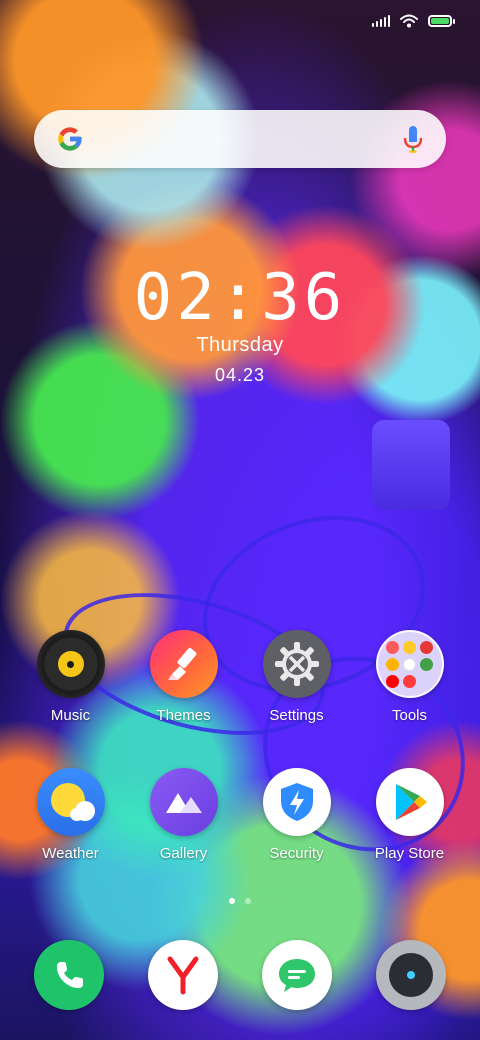  Describe the element at coordinates (240, 375) in the screenshot. I see `clock-date: 04.23` at that location.